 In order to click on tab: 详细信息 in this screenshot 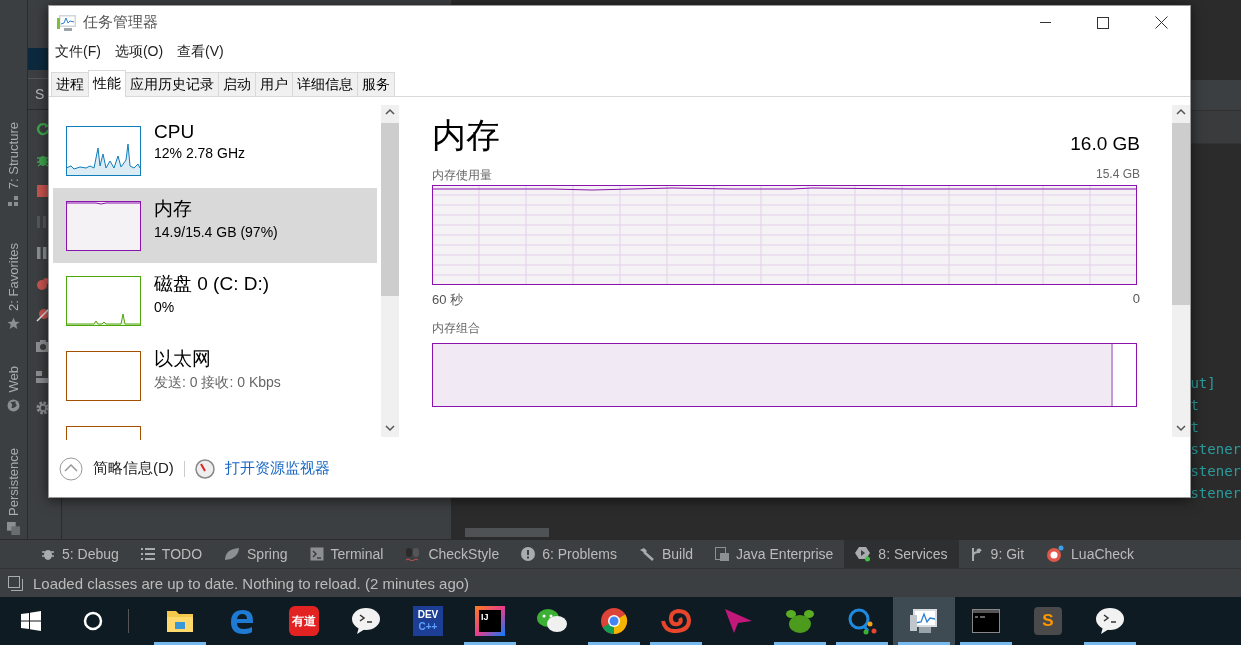, I will do `click(325, 84)`.